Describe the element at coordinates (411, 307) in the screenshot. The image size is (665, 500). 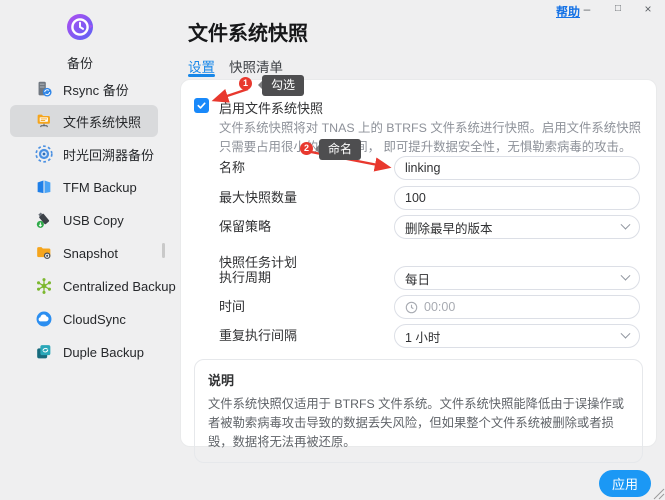
I see `clock-icon` at that location.